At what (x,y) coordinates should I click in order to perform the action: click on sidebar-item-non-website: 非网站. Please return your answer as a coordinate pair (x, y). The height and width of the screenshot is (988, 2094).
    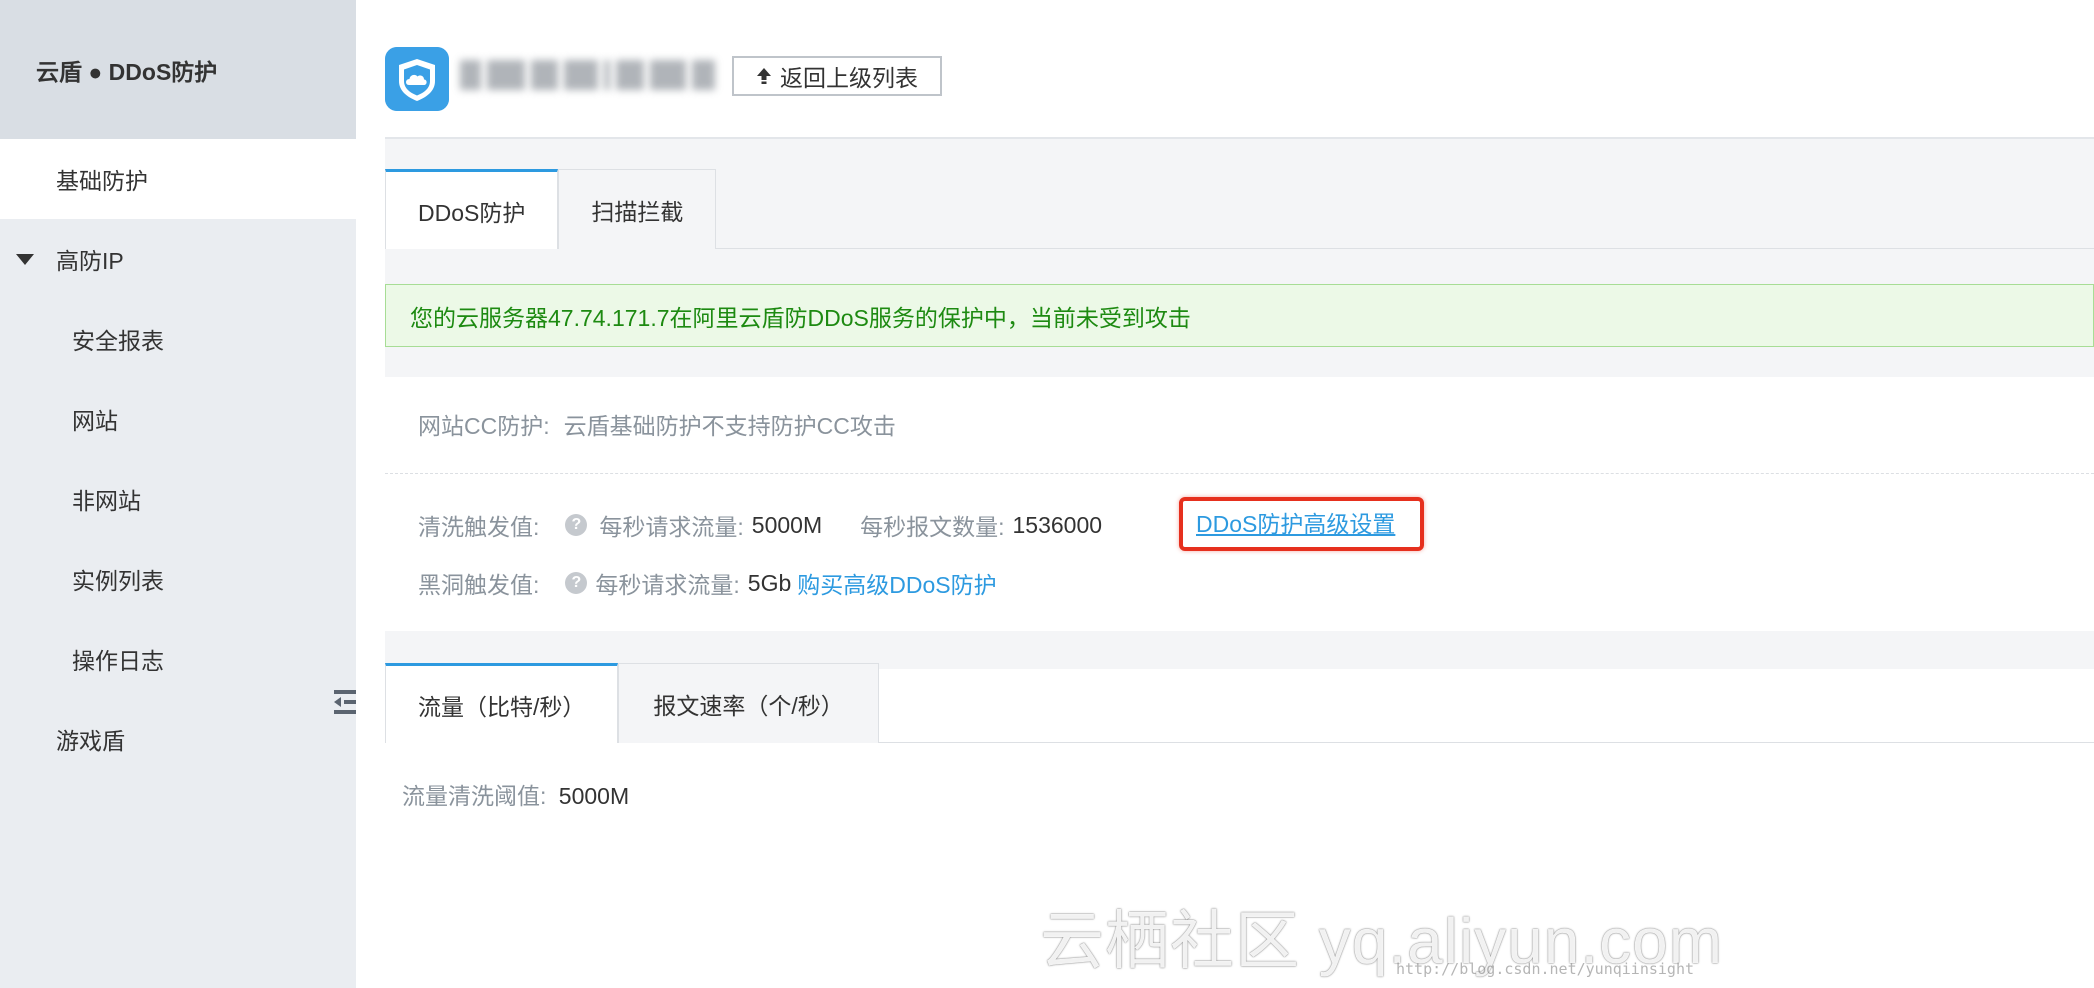
    Looking at the image, I should click on (178, 499).